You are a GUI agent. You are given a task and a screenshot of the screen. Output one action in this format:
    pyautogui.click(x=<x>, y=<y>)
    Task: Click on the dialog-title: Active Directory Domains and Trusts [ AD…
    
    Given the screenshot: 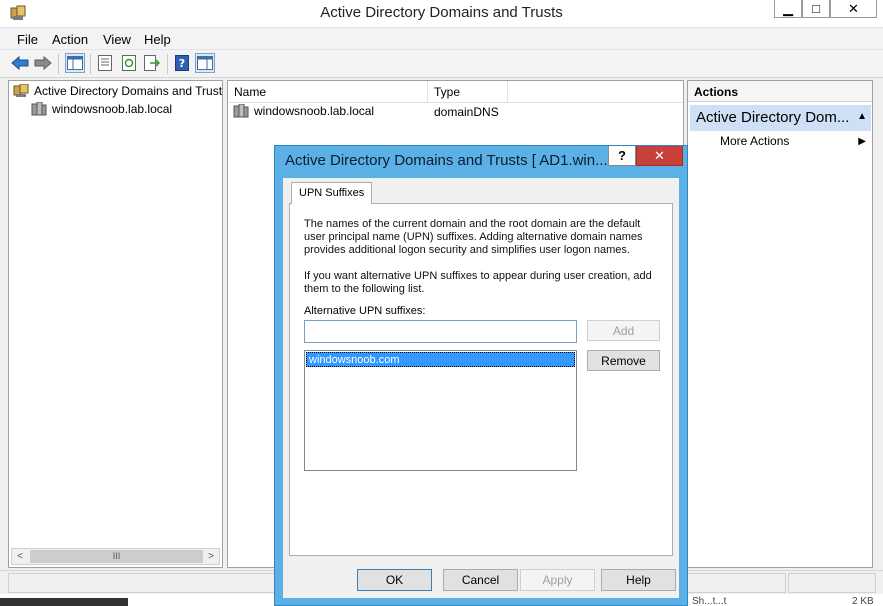 What is the action you would take?
    pyautogui.click(x=446, y=160)
    